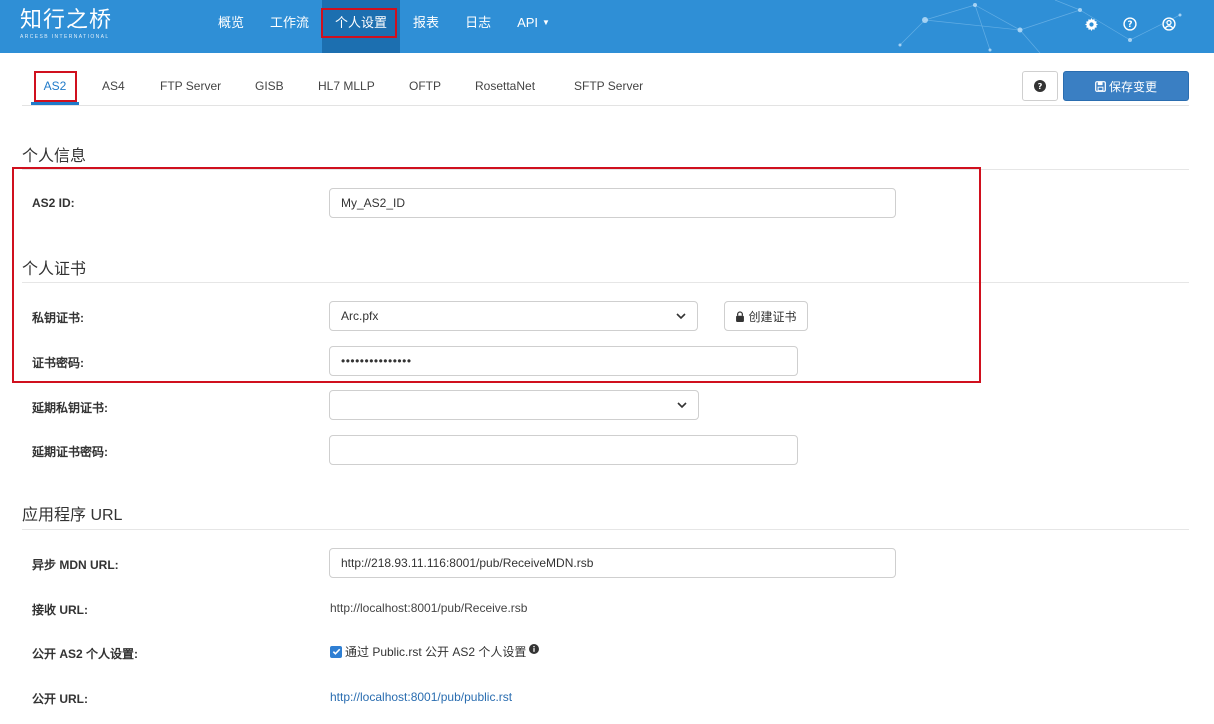 The height and width of the screenshot is (724, 1214). I want to click on public-settings-checkbox-row: 通过 Public.rst 公开 AS2 个人设置, so click(435, 651).